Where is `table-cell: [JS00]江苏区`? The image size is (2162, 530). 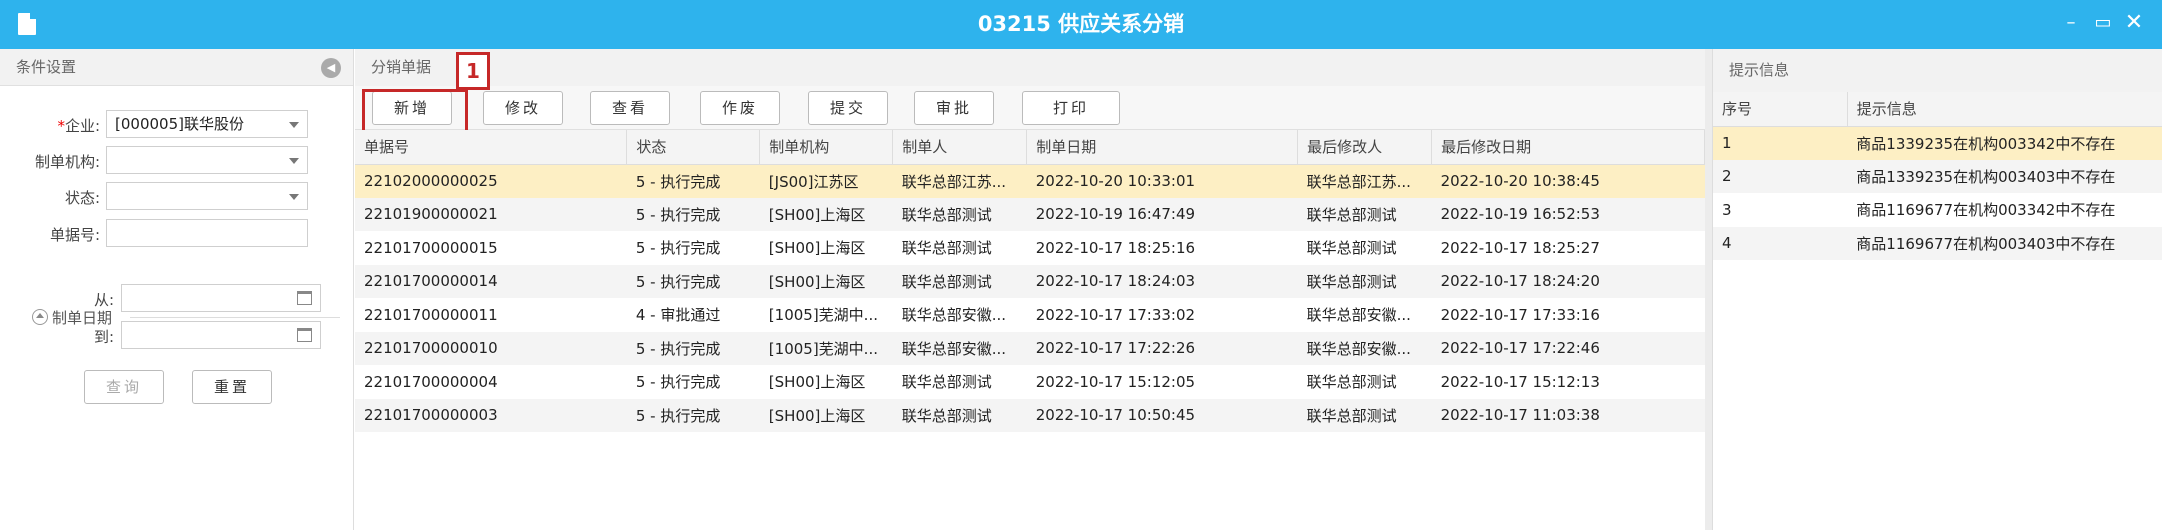 table-cell: [JS00]江苏区 is located at coordinates (826, 181).